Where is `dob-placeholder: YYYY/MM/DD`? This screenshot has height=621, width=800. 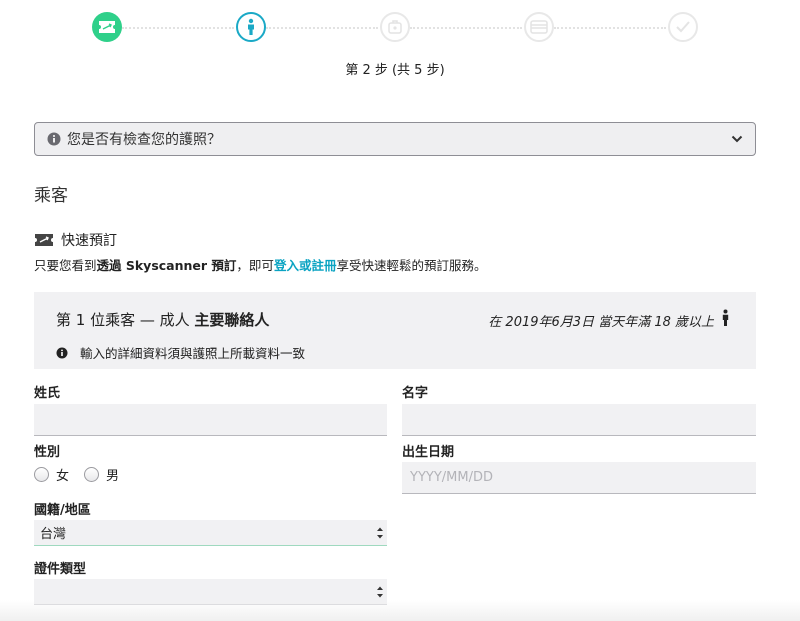
dob-placeholder: YYYY/MM/DD is located at coordinates (451, 477).